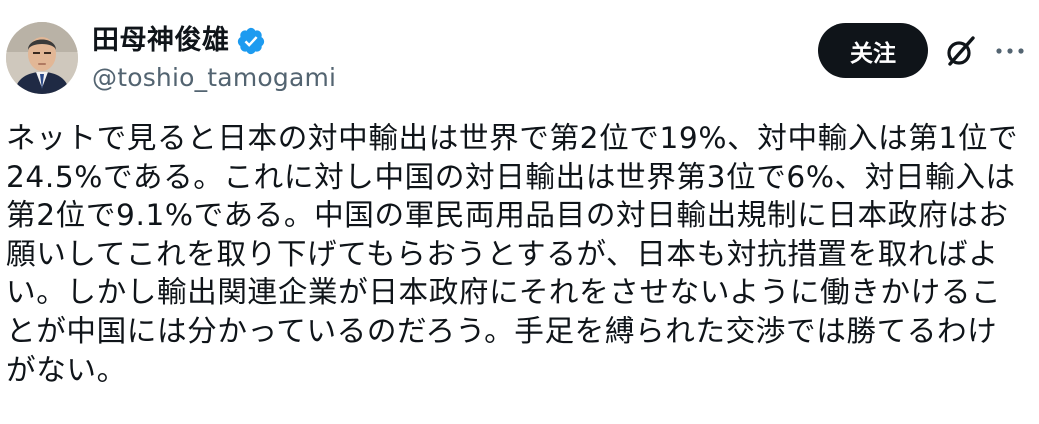 This screenshot has height=424, width=1039. What do you see at coordinates (961, 51) in the screenshot?
I see `grok-icon` at bounding box center [961, 51].